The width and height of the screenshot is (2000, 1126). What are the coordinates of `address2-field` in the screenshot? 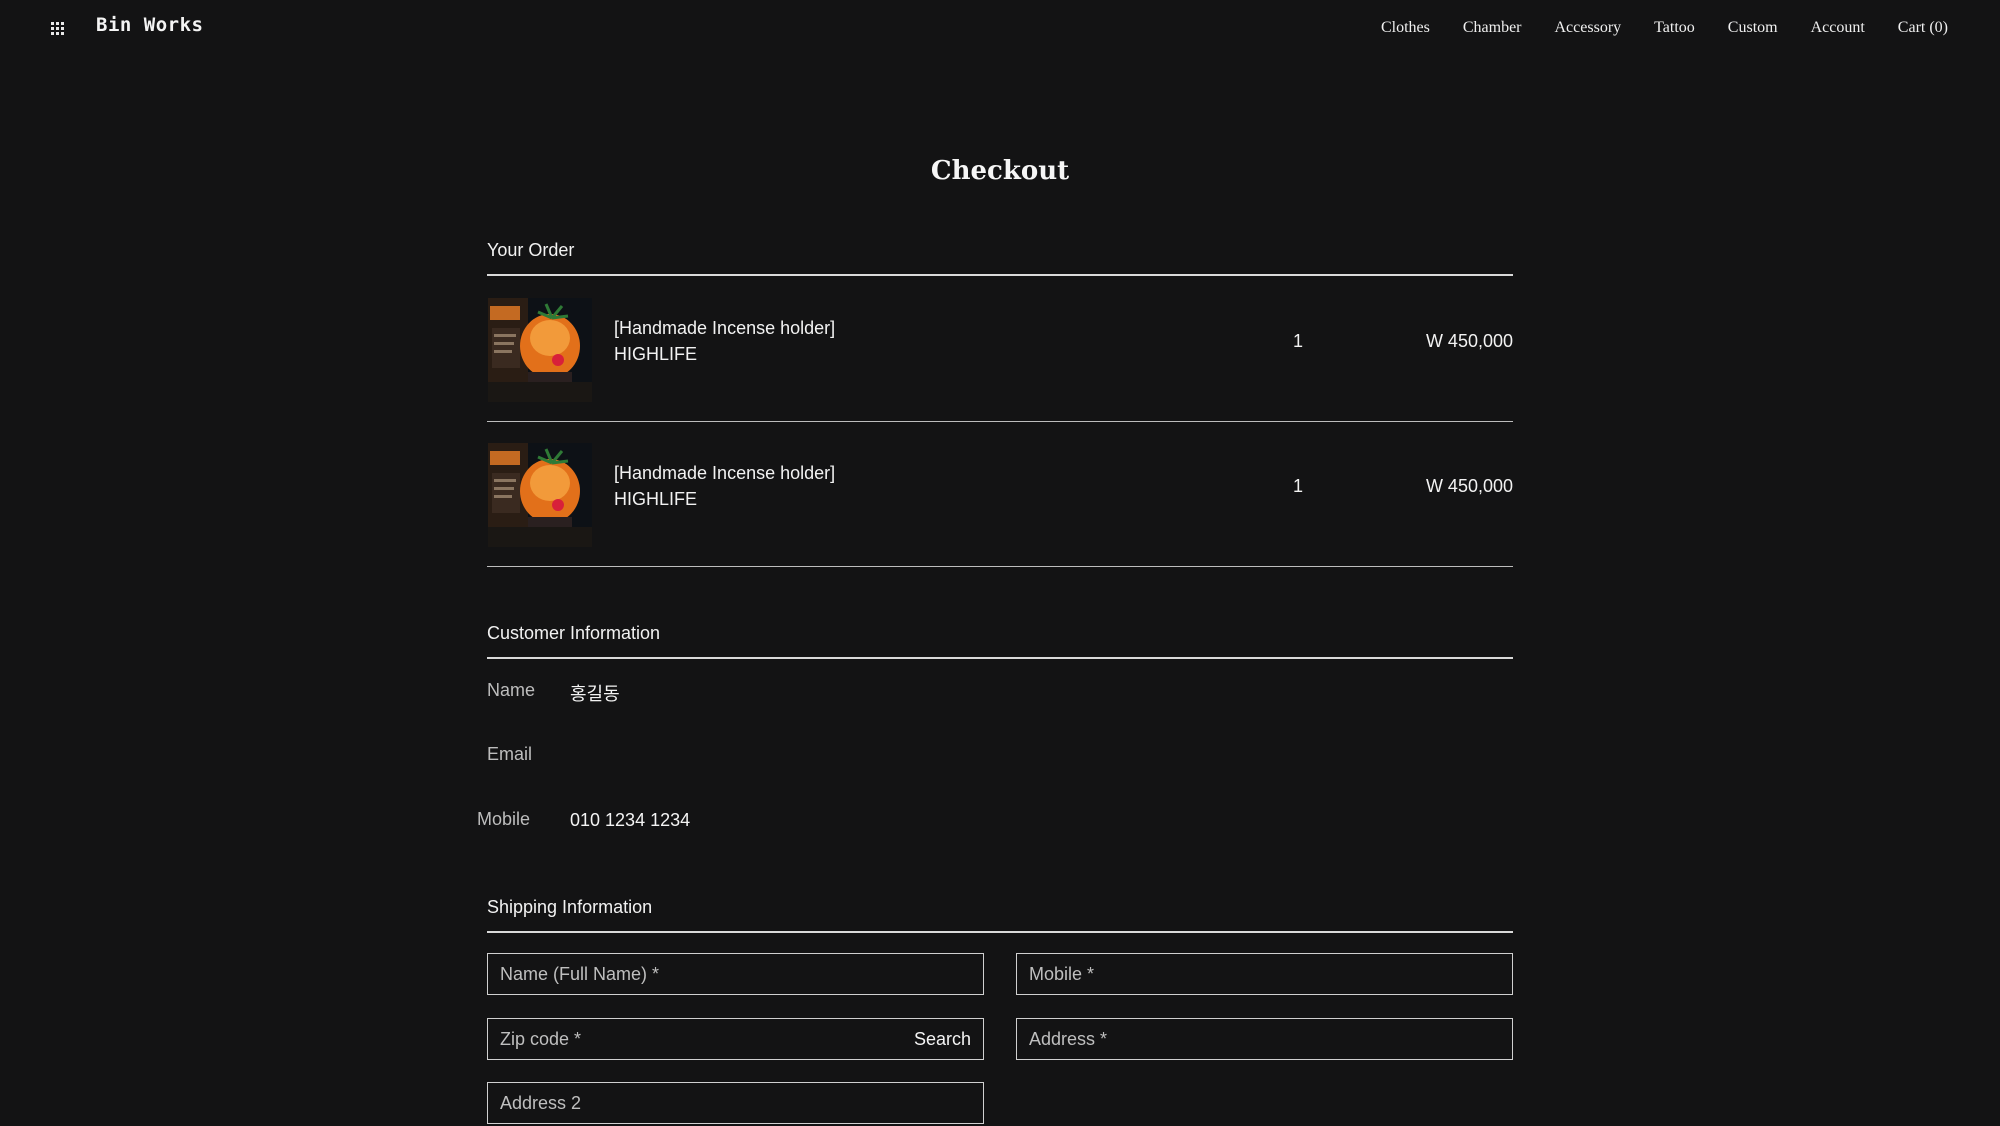 It's located at (735, 1103).